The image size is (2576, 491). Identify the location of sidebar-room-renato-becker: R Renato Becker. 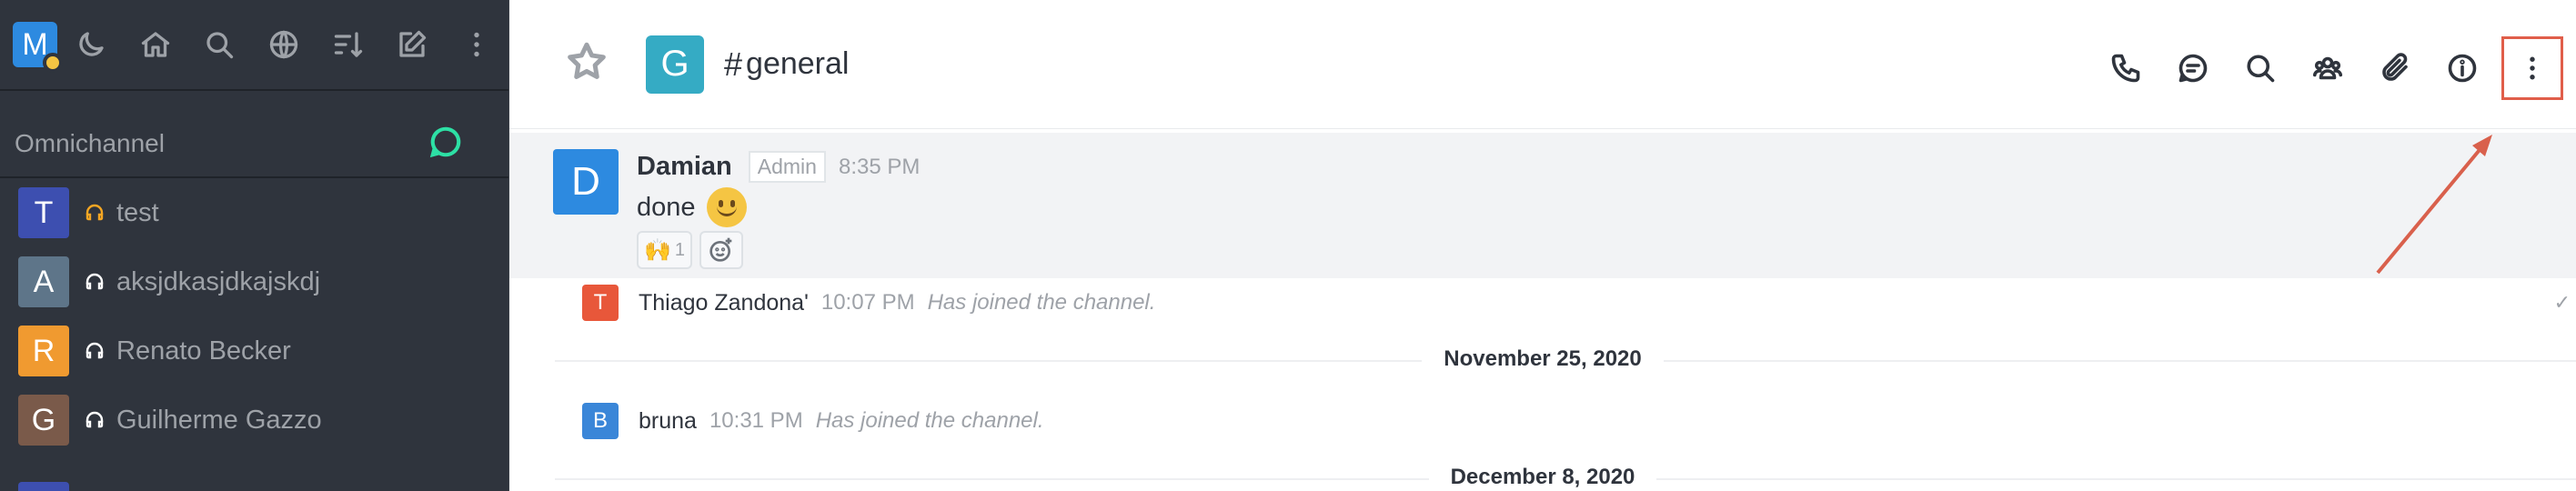
(254, 351).